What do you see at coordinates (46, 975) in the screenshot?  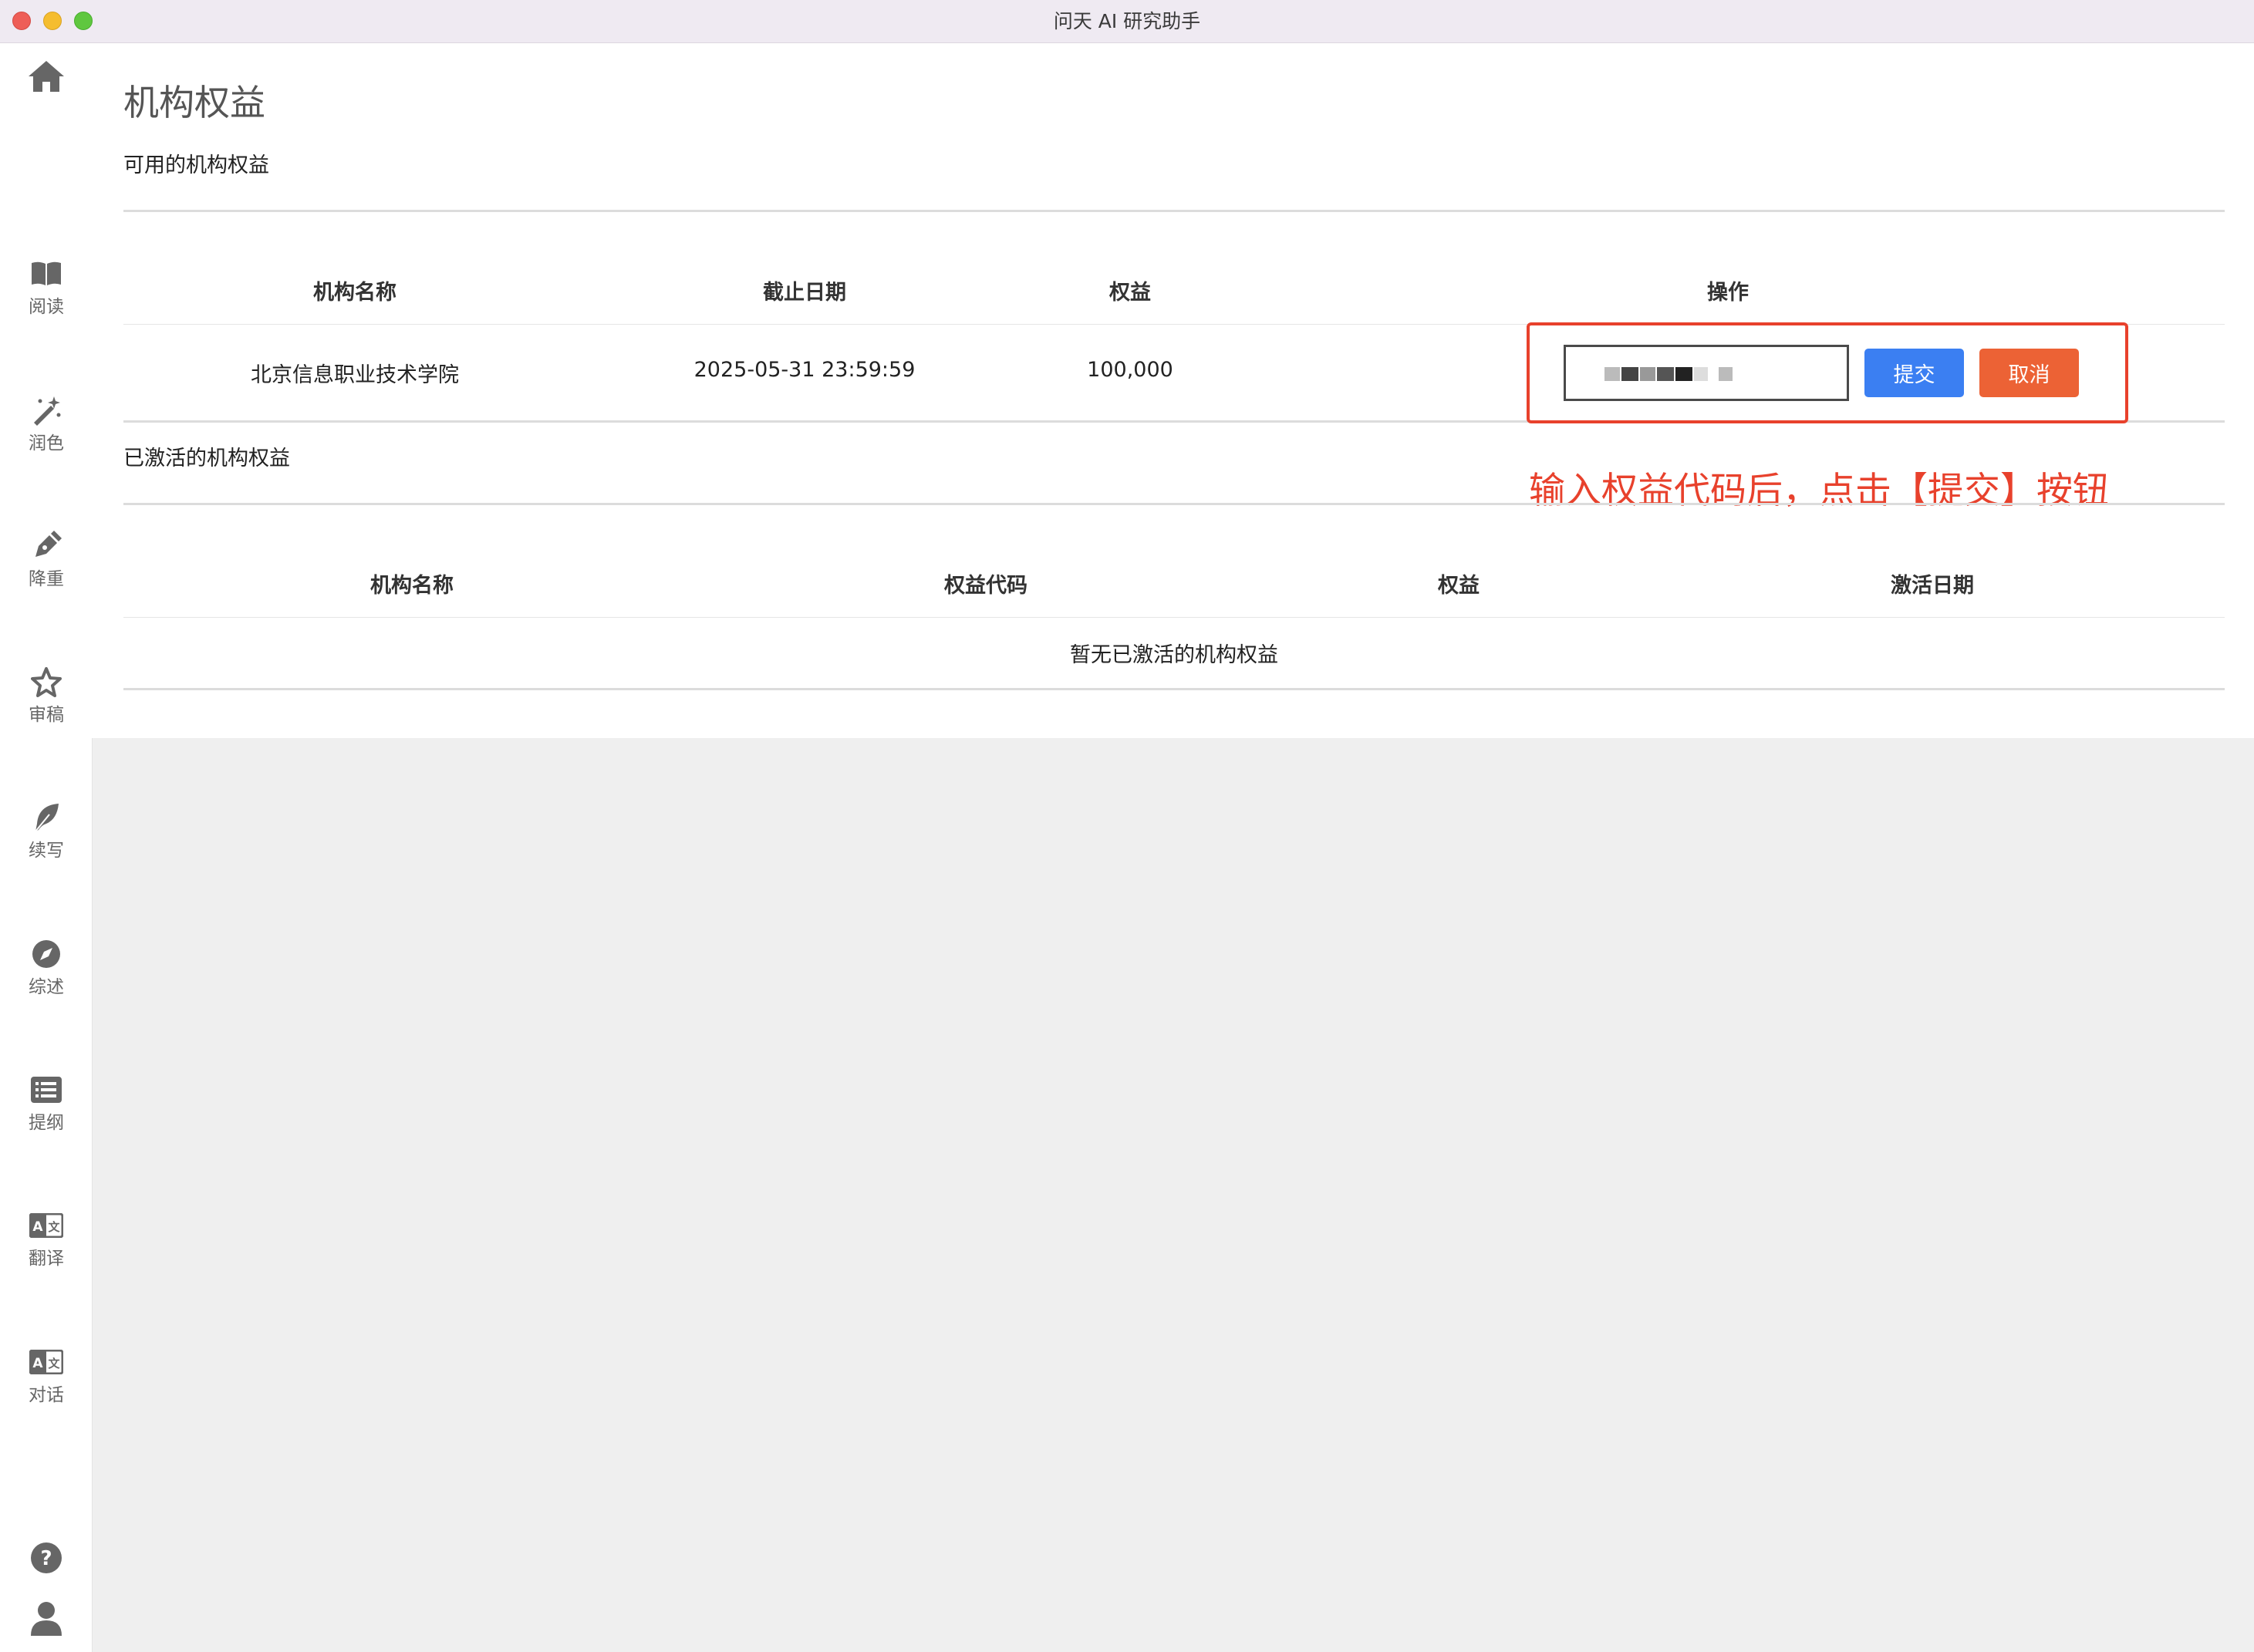 I see `sidebar-item-survey: 综述` at bounding box center [46, 975].